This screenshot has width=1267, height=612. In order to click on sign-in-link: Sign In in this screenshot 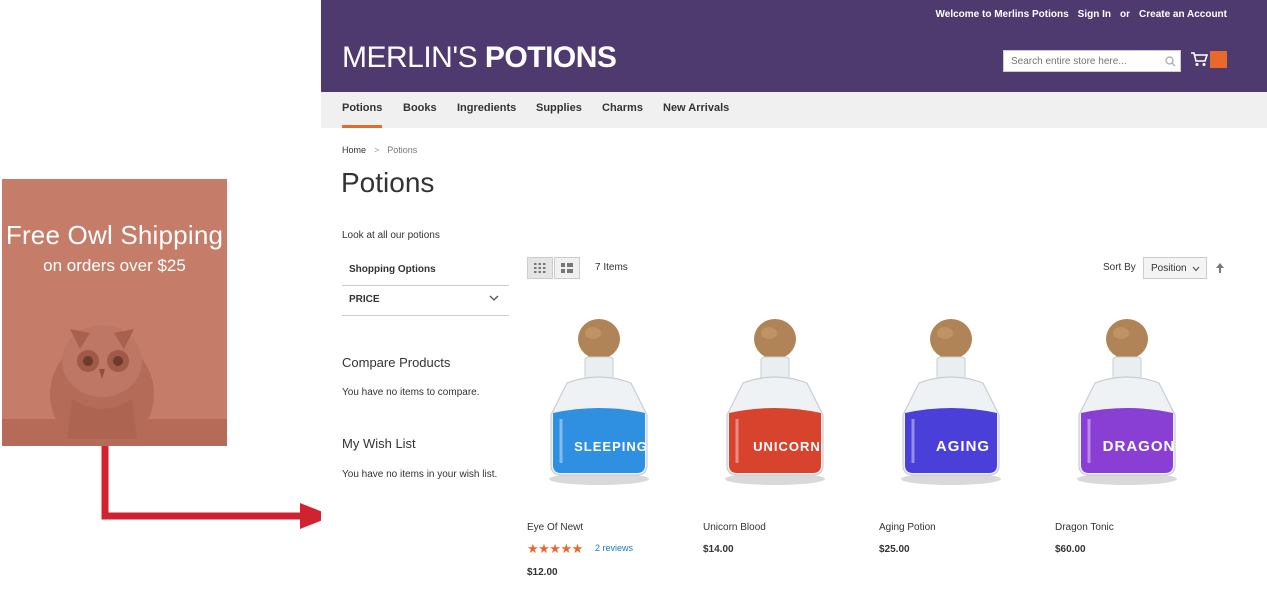, I will do `click(1094, 14)`.